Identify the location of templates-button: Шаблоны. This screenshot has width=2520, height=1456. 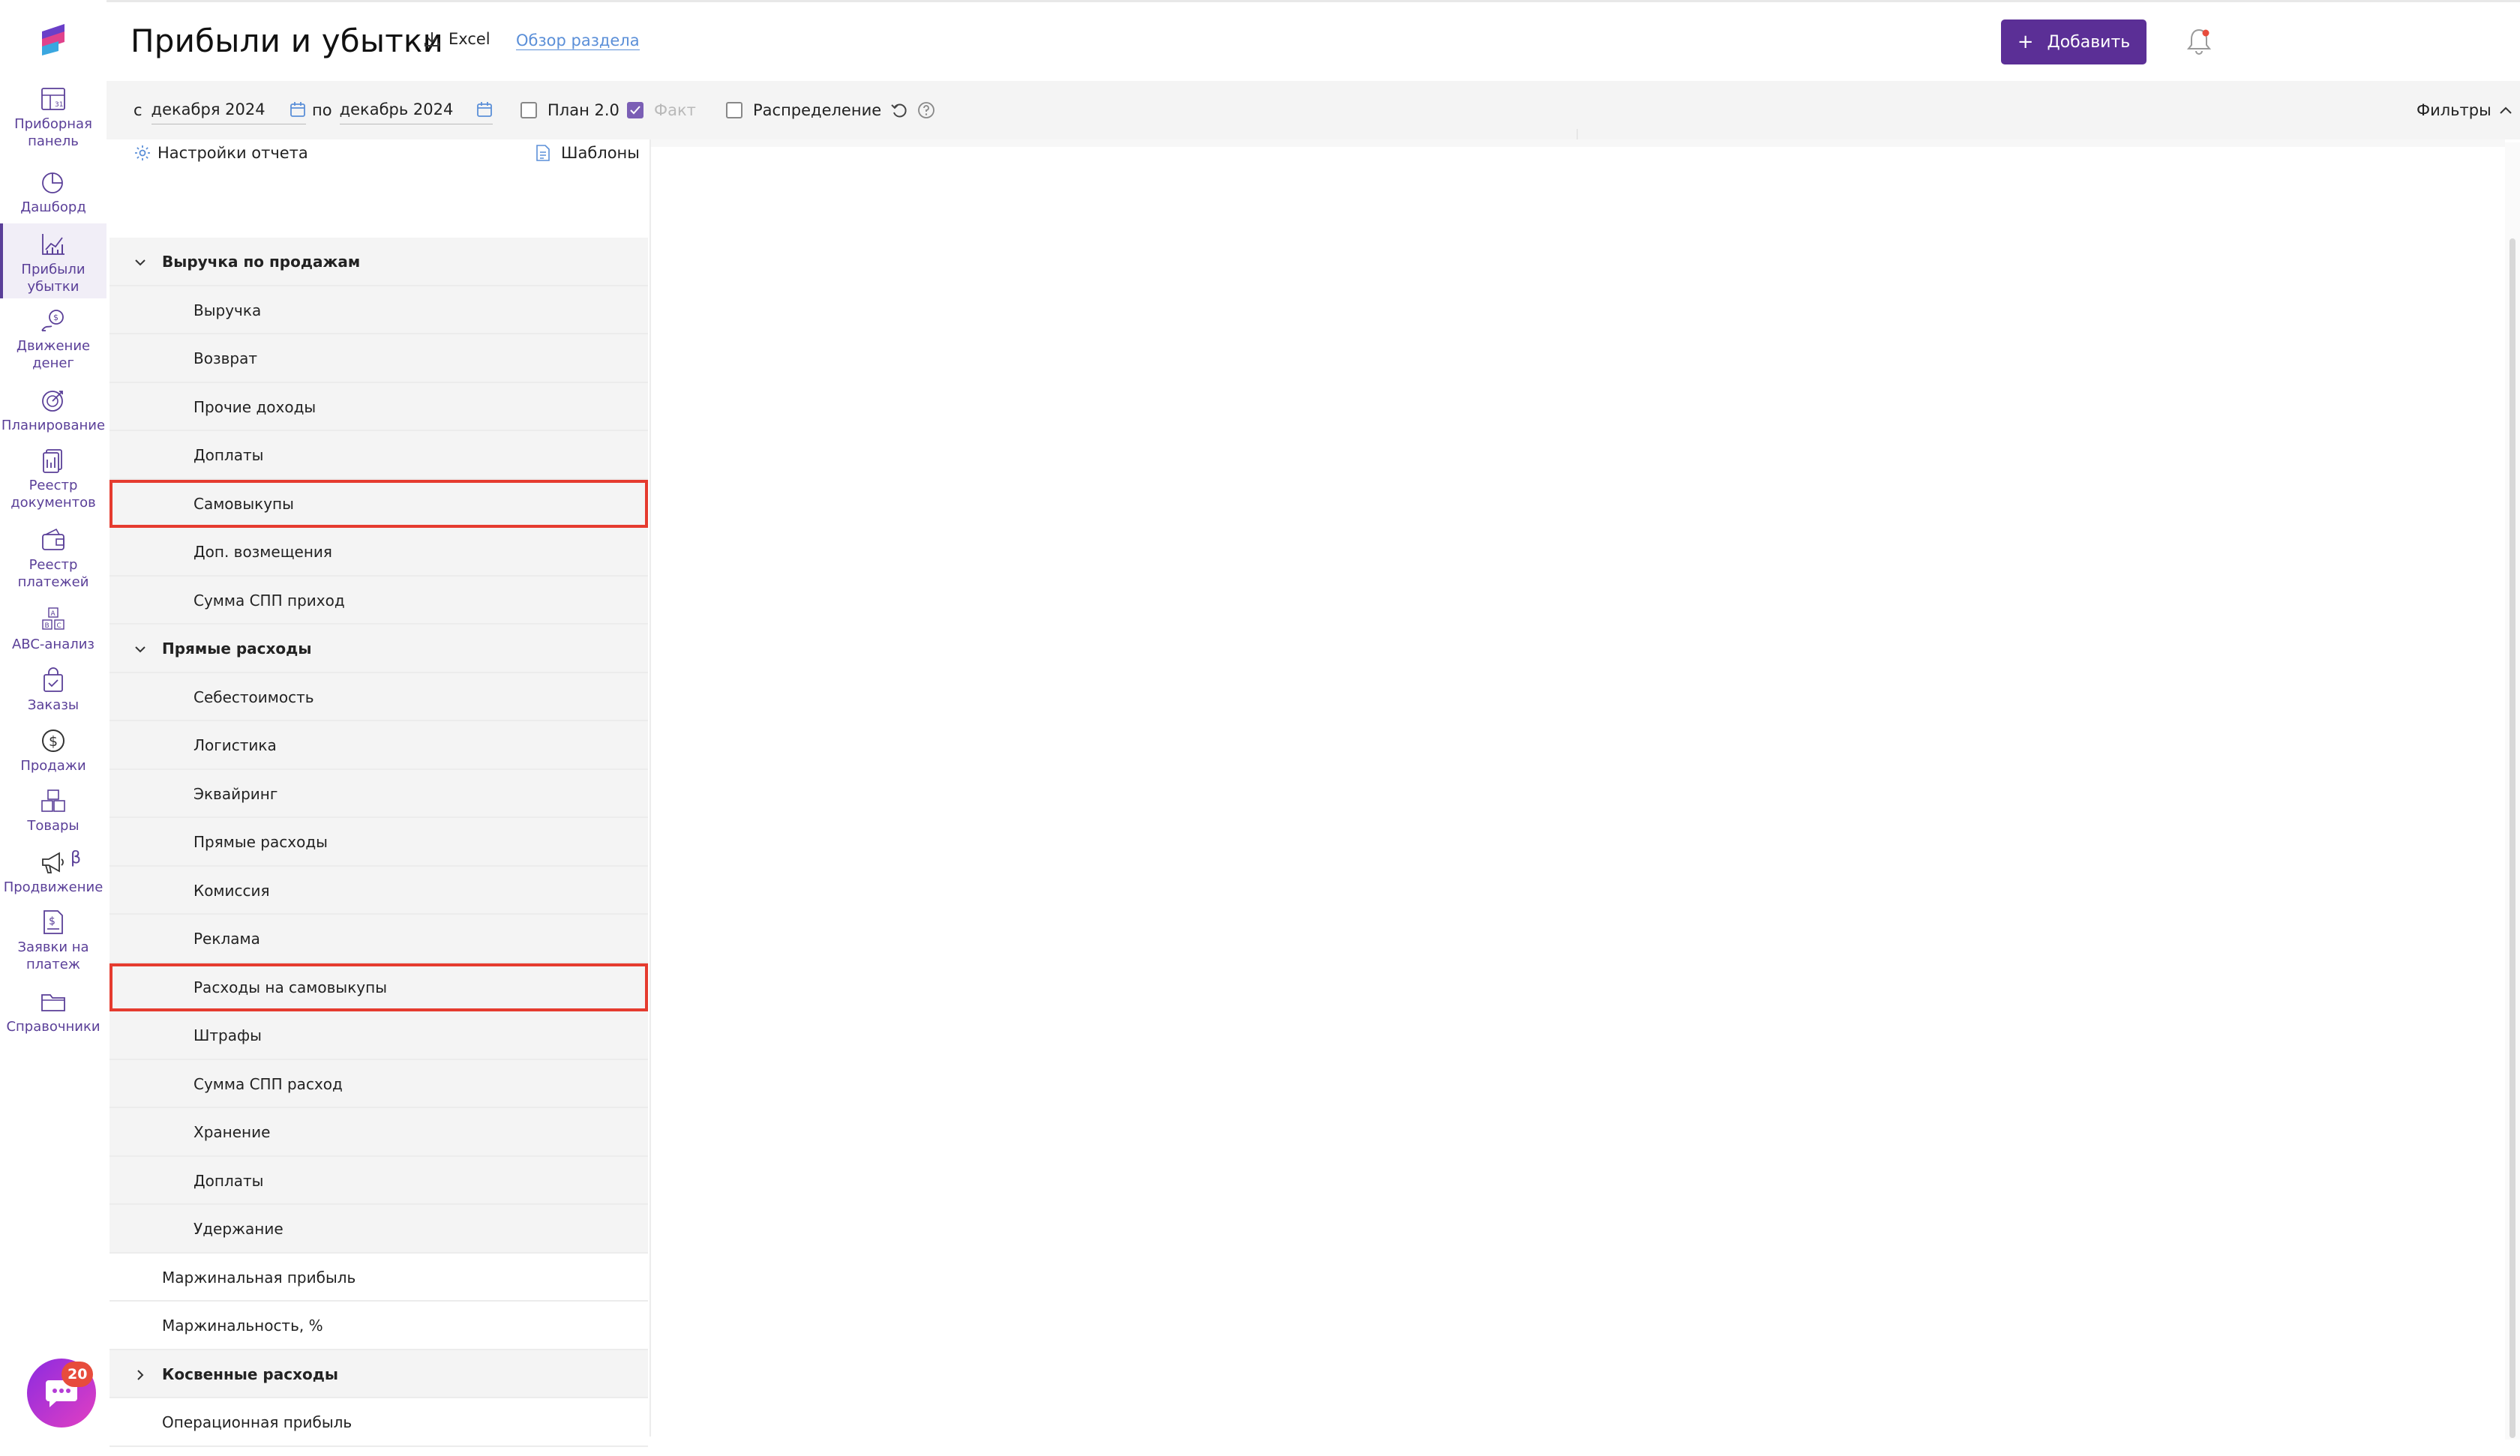
(588, 153).